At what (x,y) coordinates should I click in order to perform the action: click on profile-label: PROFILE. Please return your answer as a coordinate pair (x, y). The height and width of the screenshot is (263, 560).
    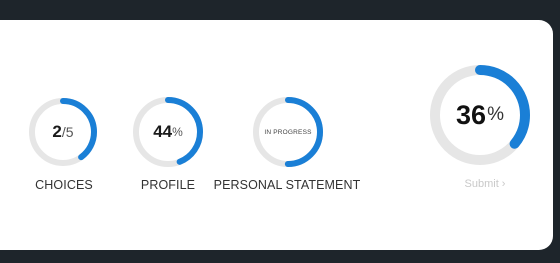
    Looking at the image, I should click on (168, 185).